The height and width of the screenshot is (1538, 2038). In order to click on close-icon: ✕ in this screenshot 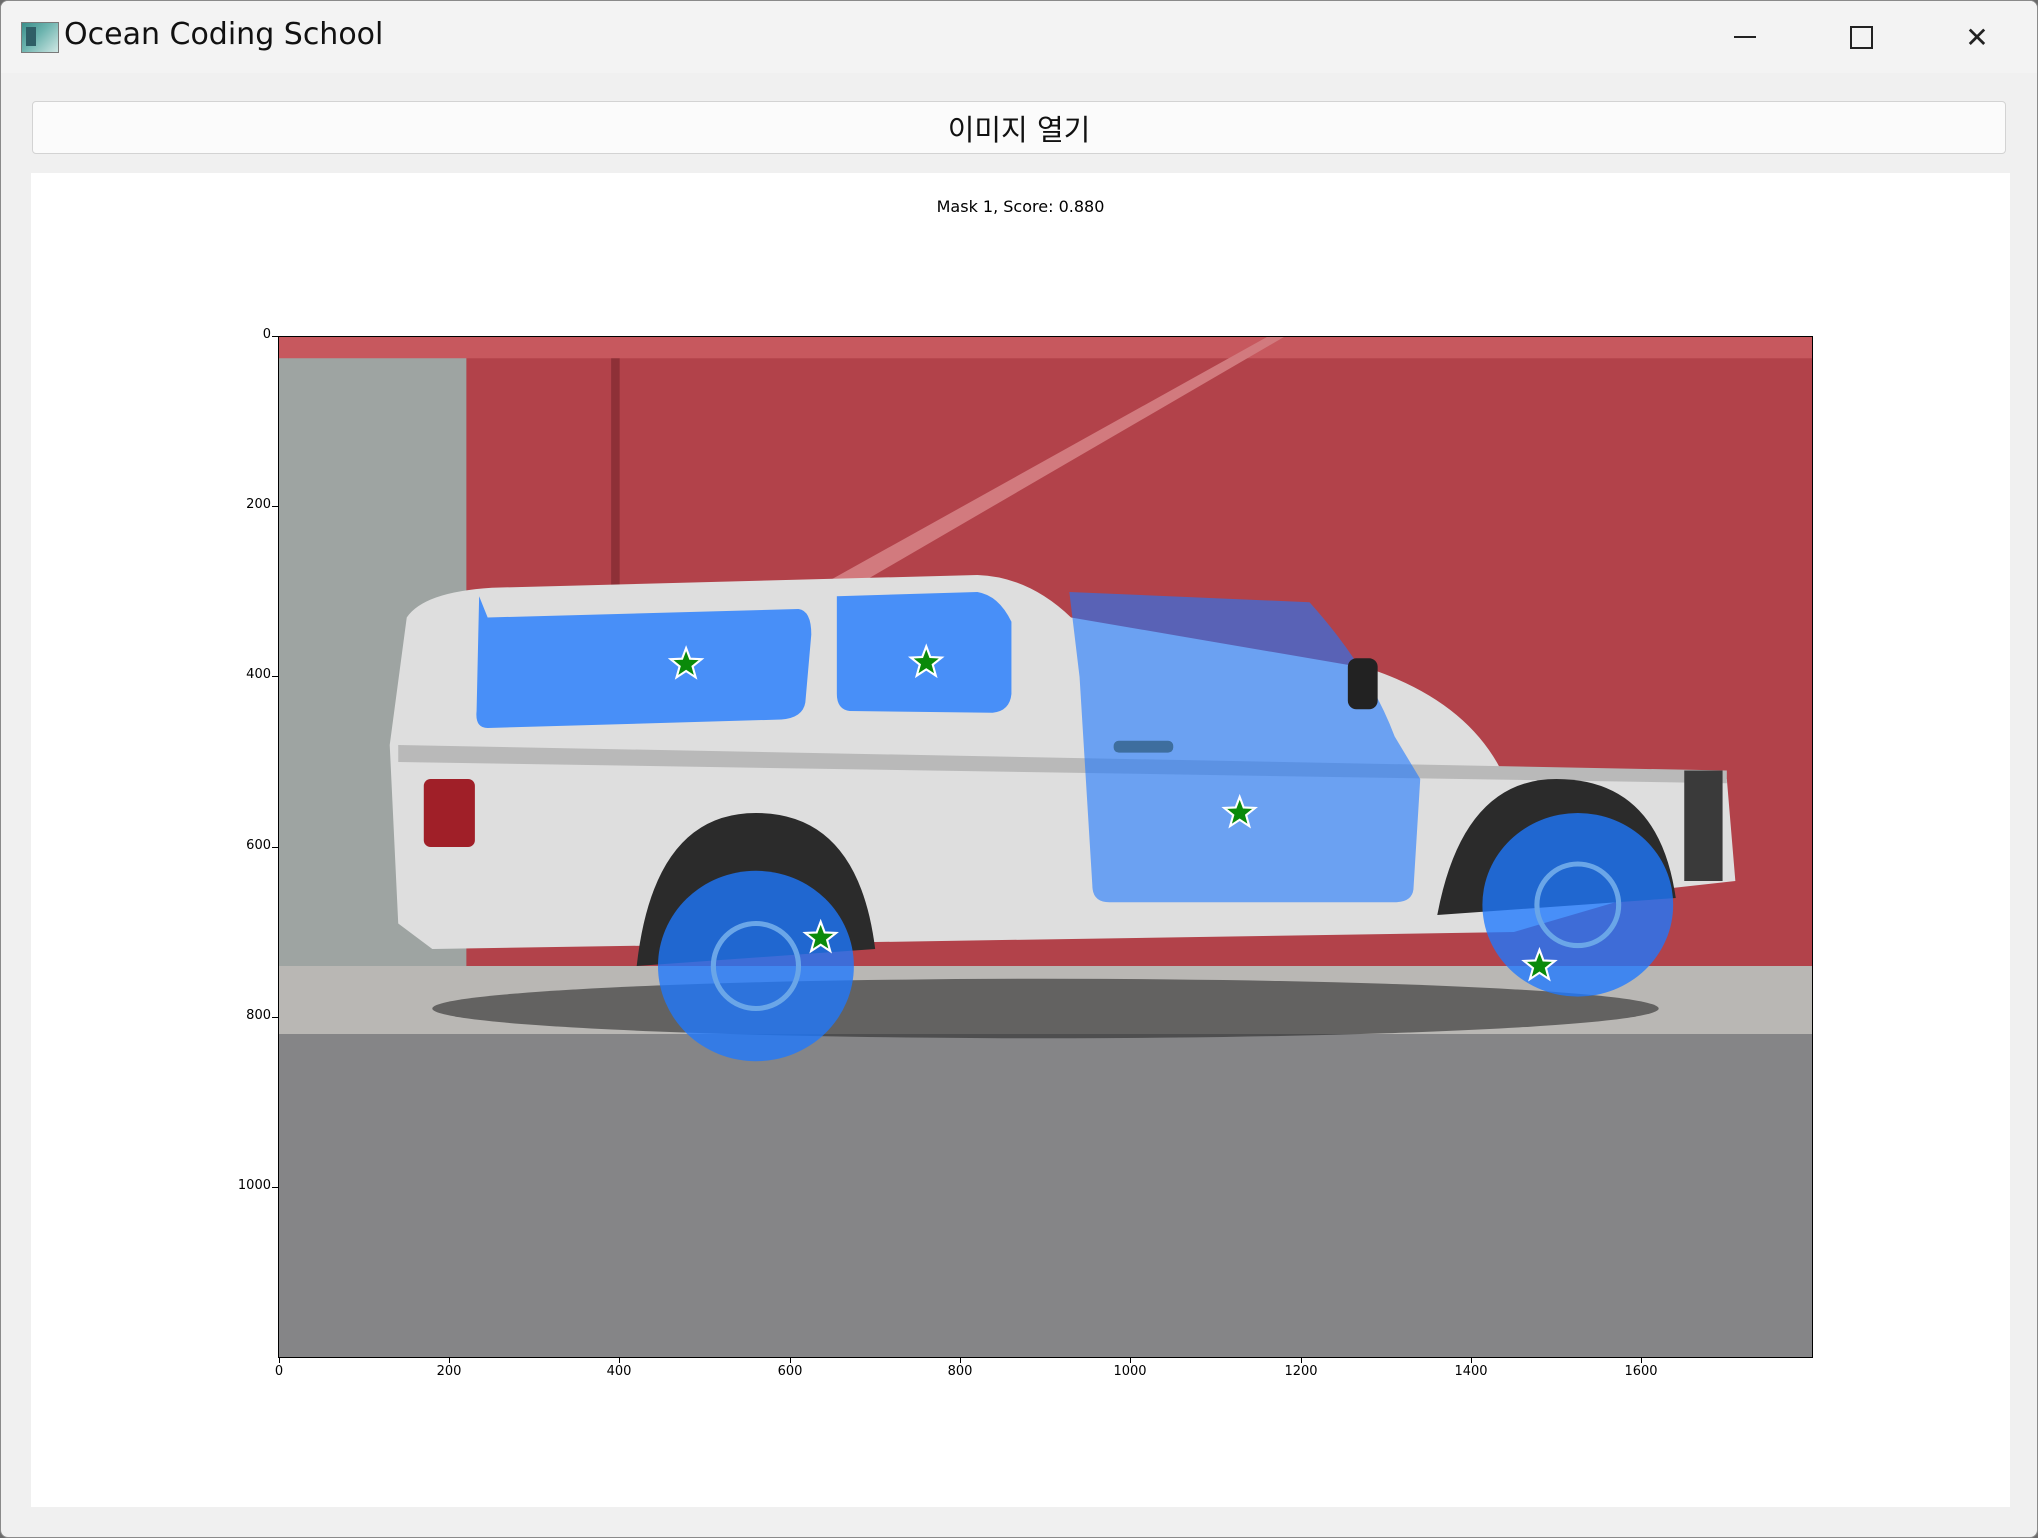, I will do `click(1977, 37)`.